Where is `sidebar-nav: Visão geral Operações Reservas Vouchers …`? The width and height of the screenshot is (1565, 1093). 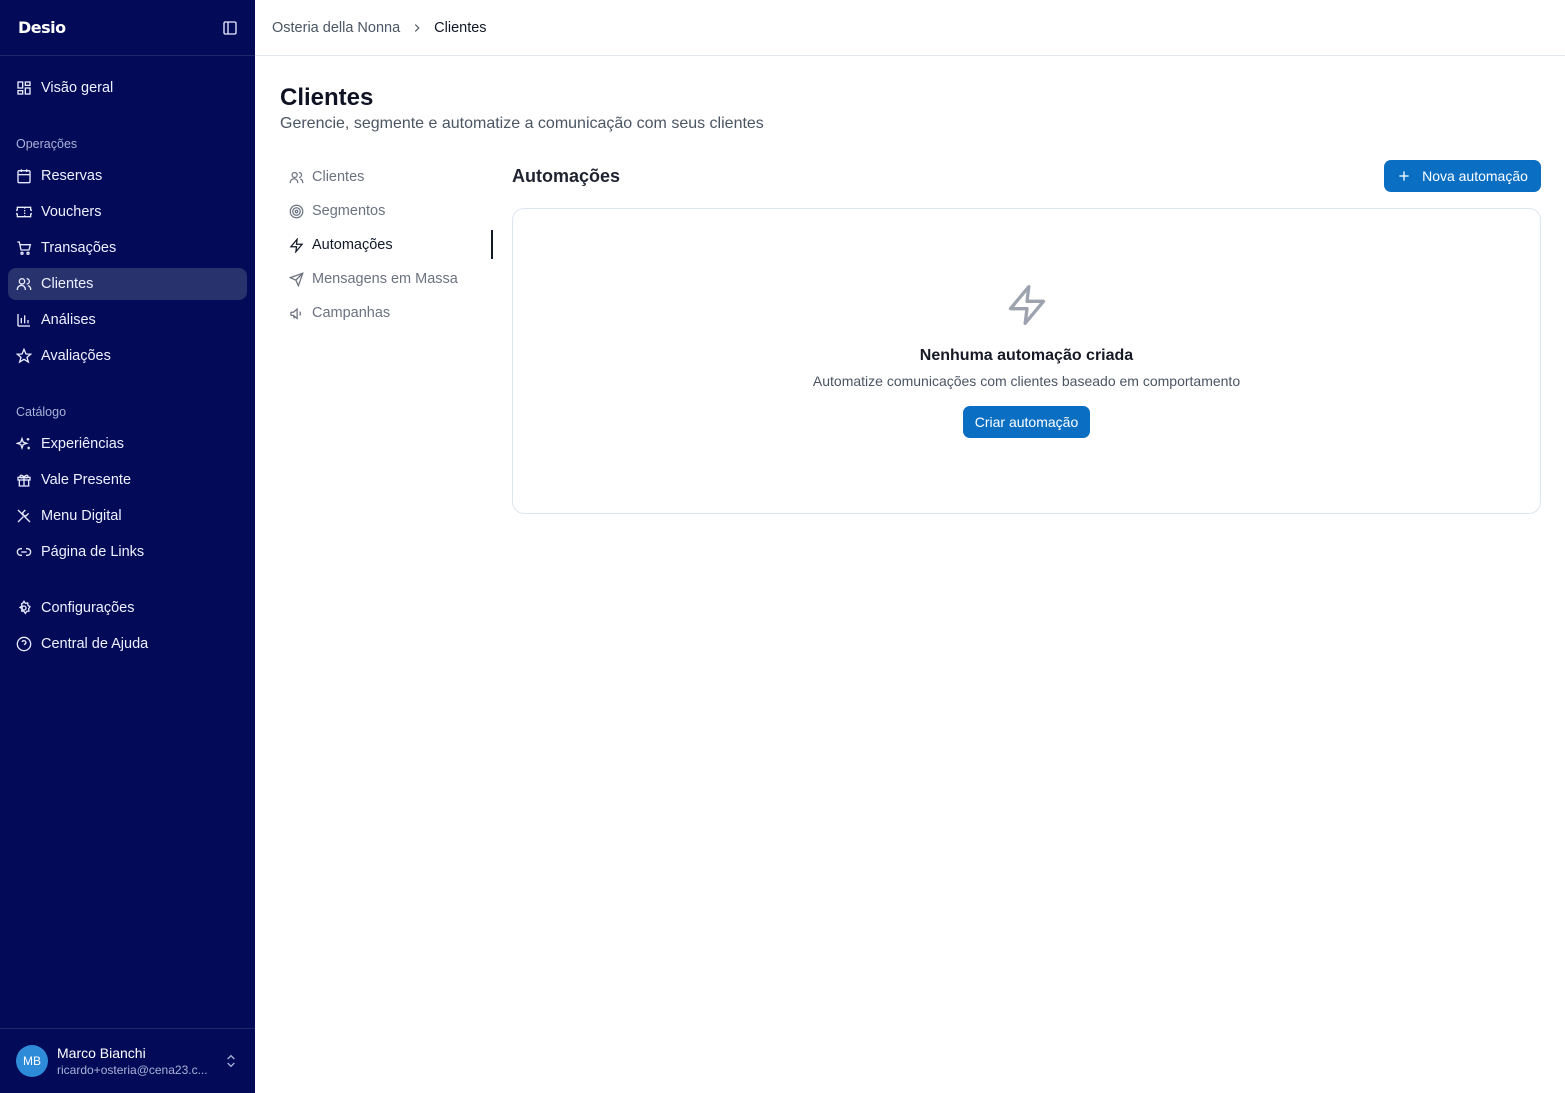
sidebar-nav: Visão geral Operações Reservas Vouchers … is located at coordinates (127, 542).